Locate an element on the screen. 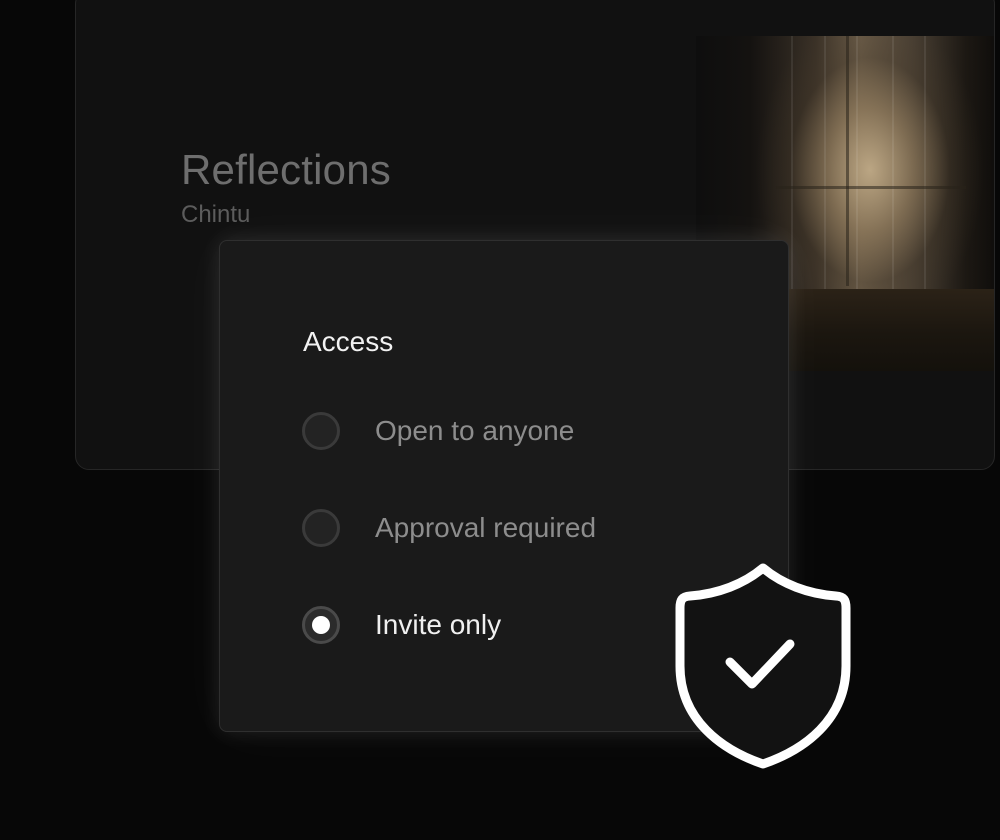 The height and width of the screenshot is (840, 1000). radio-approval is located at coordinates (321, 528).